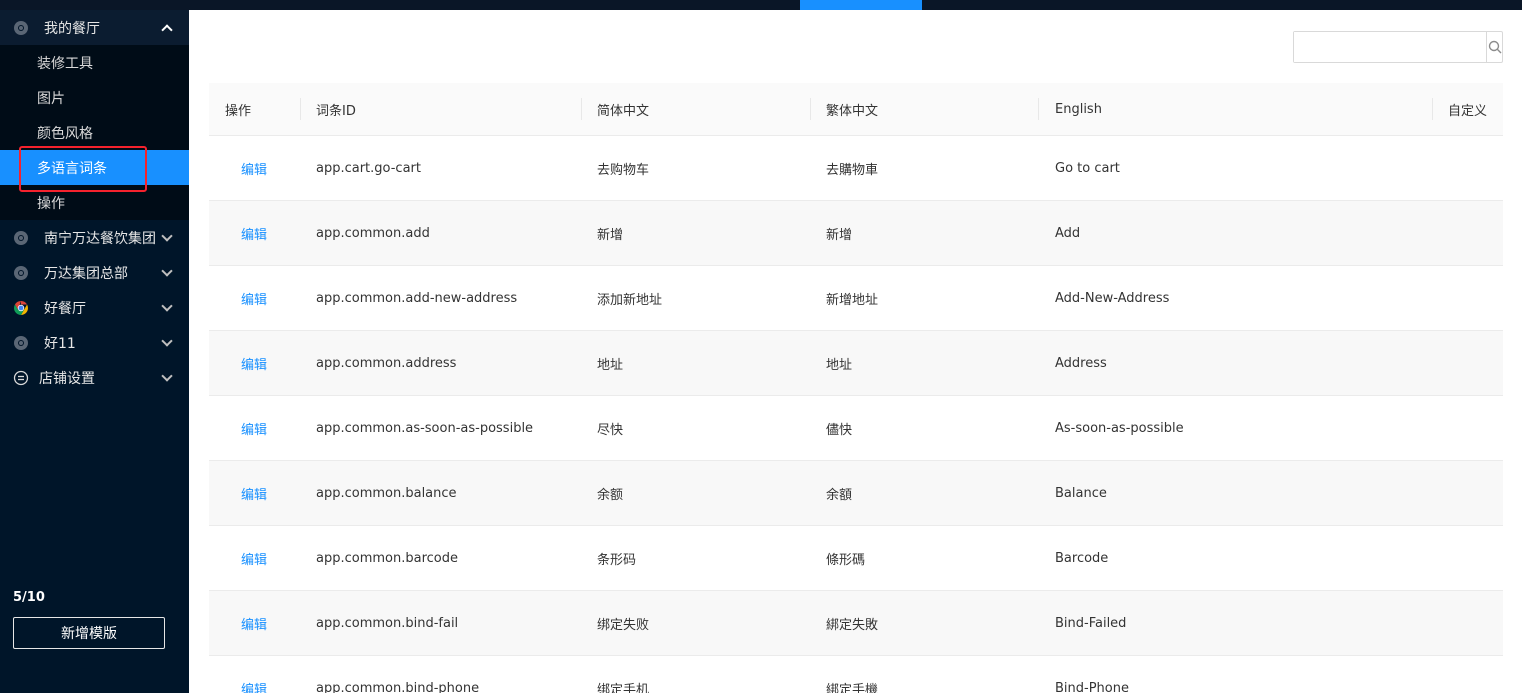  I want to click on sidebar-item-images: 图片, so click(94, 97).